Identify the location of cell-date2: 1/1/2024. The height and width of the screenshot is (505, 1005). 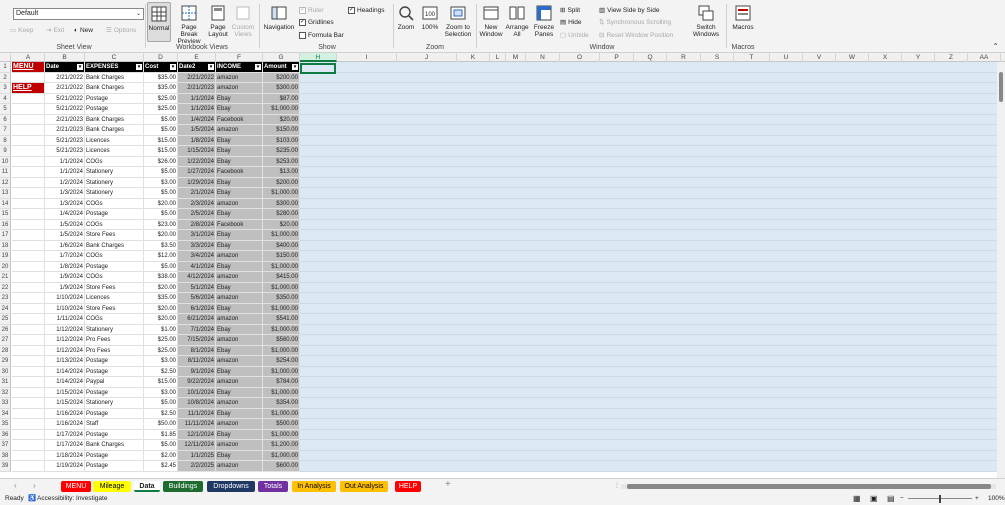
(197, 98).